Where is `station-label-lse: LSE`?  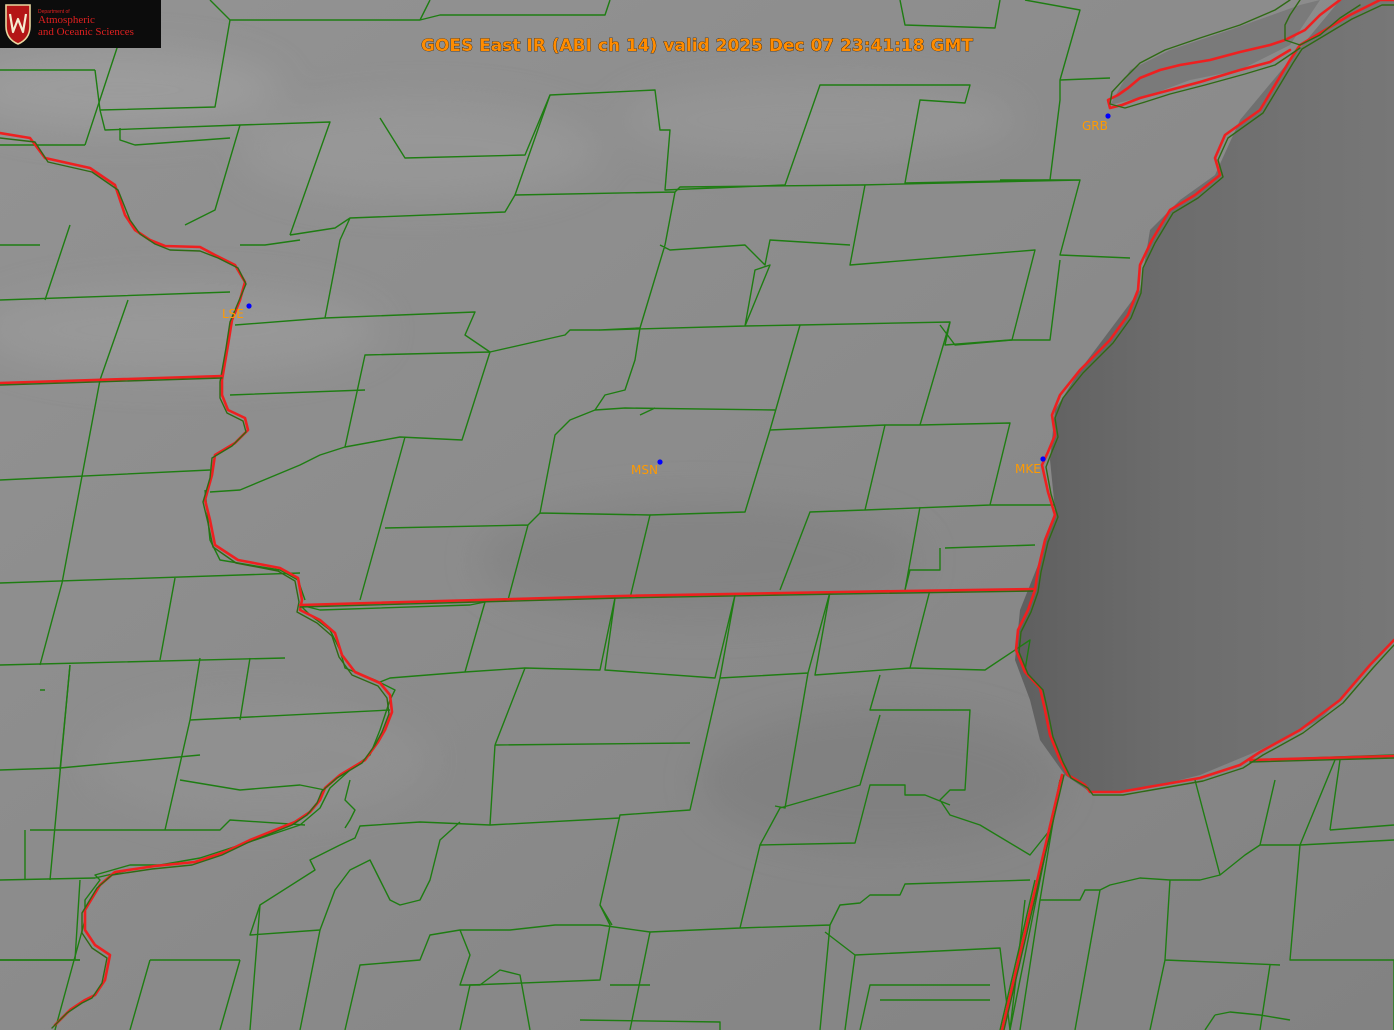 station-label-lse: LSE is located at coordinates (233, 314).